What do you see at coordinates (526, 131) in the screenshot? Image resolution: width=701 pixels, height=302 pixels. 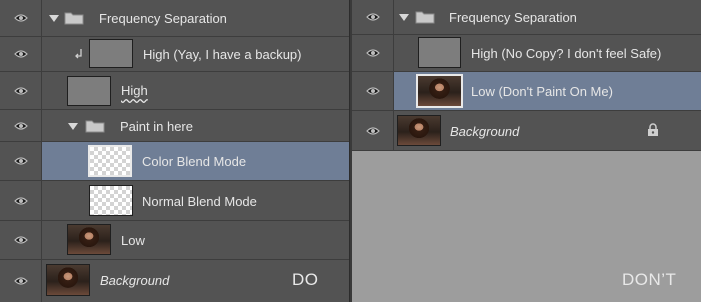 I see `layer-row-background: Background` at bounding box center [526, 131].